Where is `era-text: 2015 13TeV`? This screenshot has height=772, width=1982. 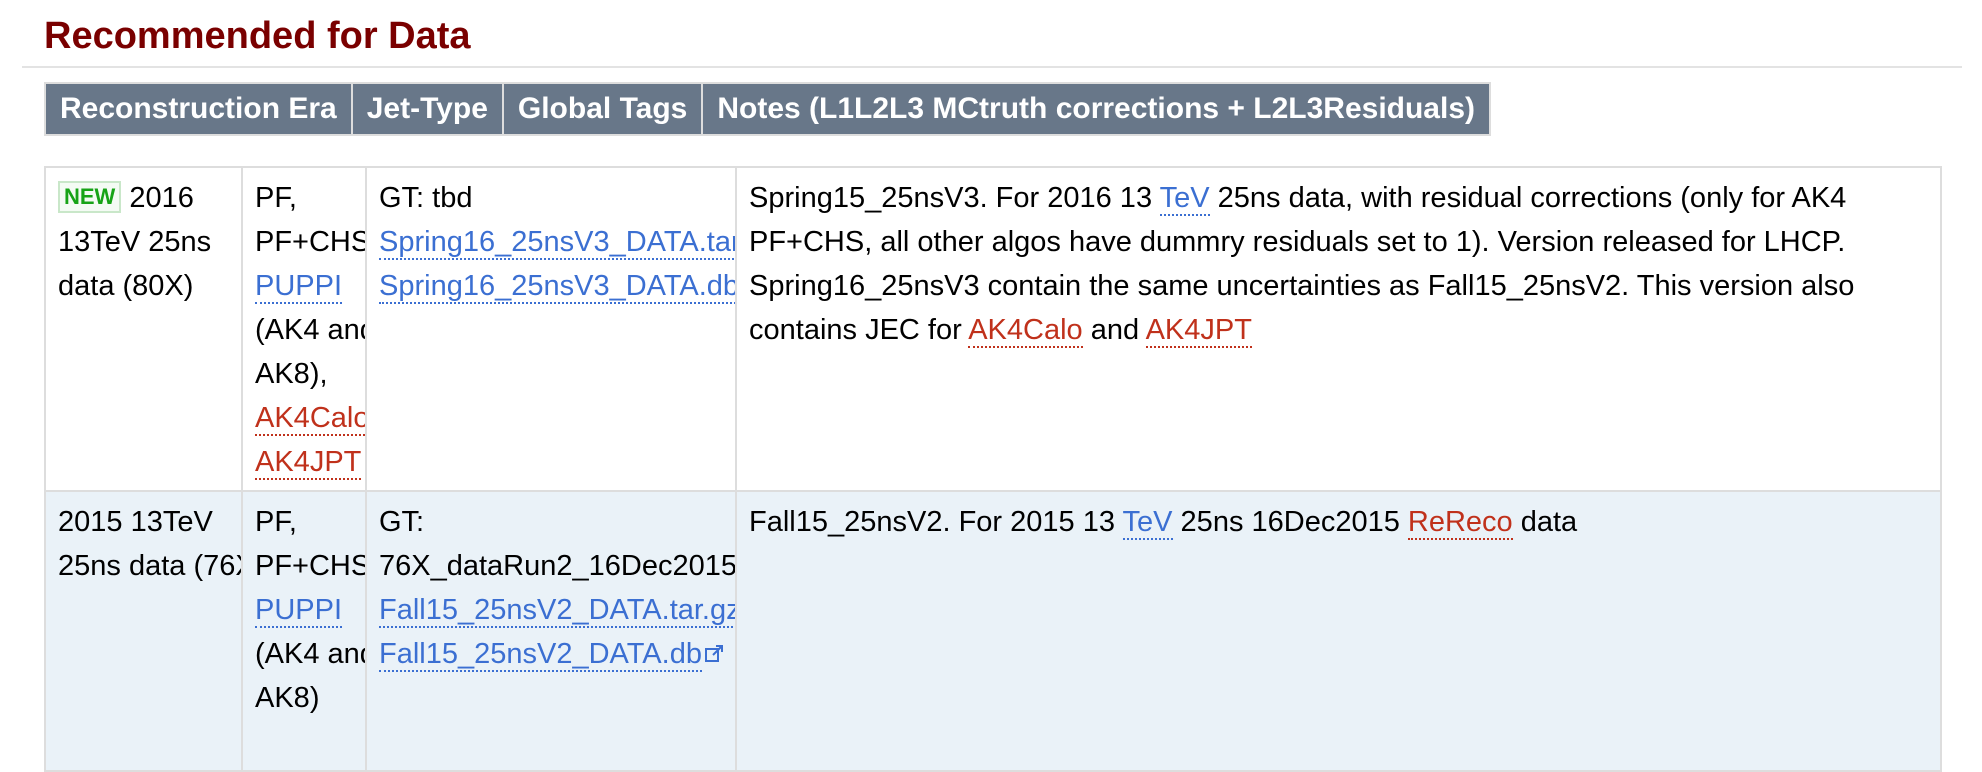 era-text: 2015 13TeV is located at coordinates (135, 522).